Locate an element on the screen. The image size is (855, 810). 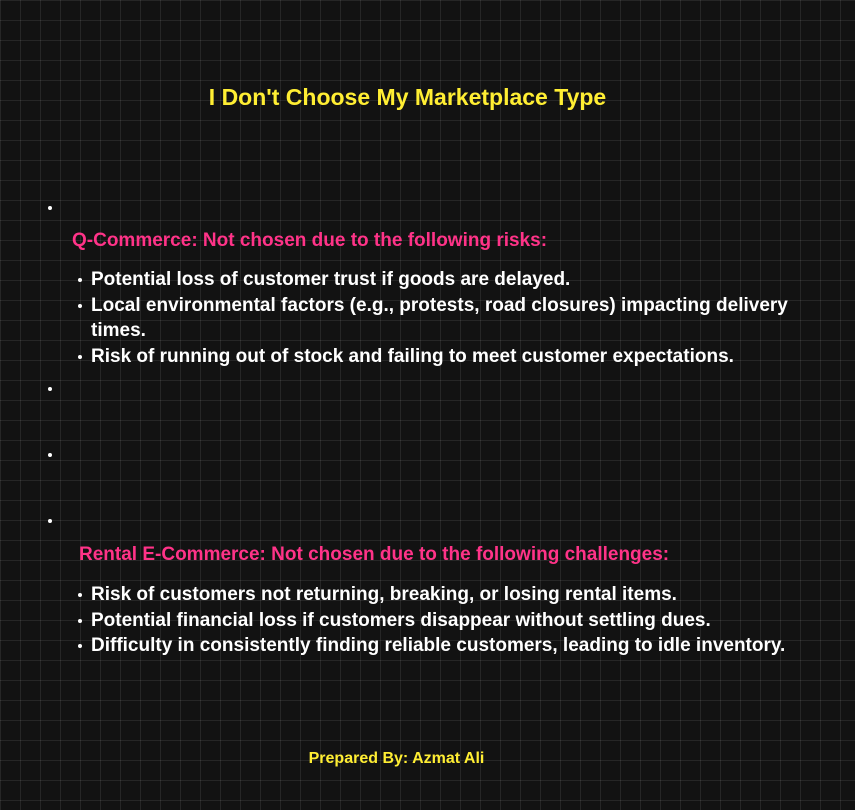
prepared-by-footer: Prepared By: Azmat Ali is located at coordinates (396, 758).